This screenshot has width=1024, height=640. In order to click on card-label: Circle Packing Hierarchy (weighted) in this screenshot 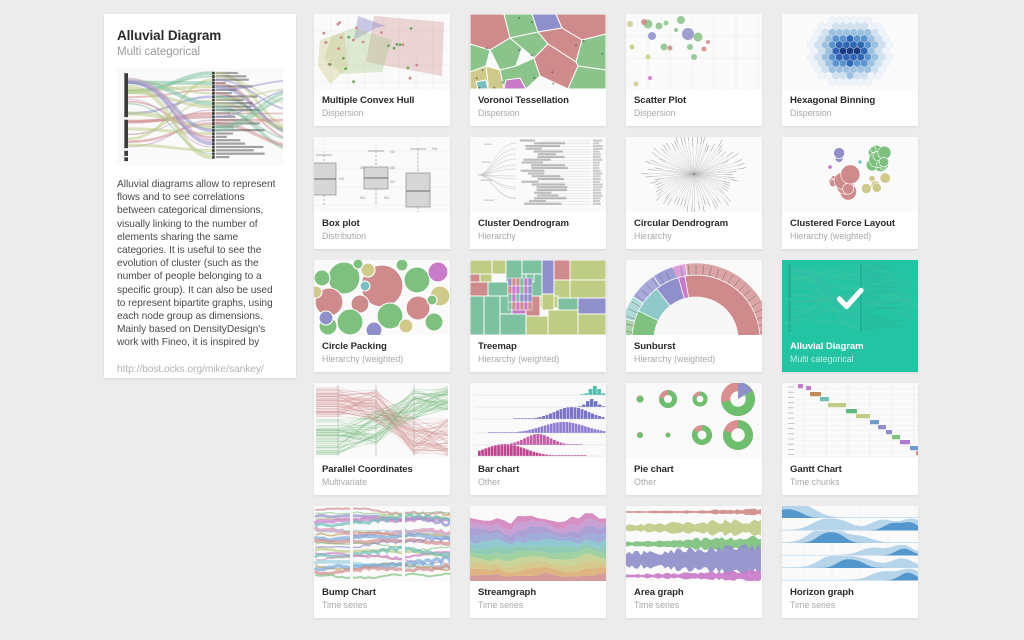, I will do `click(382, 349)`.